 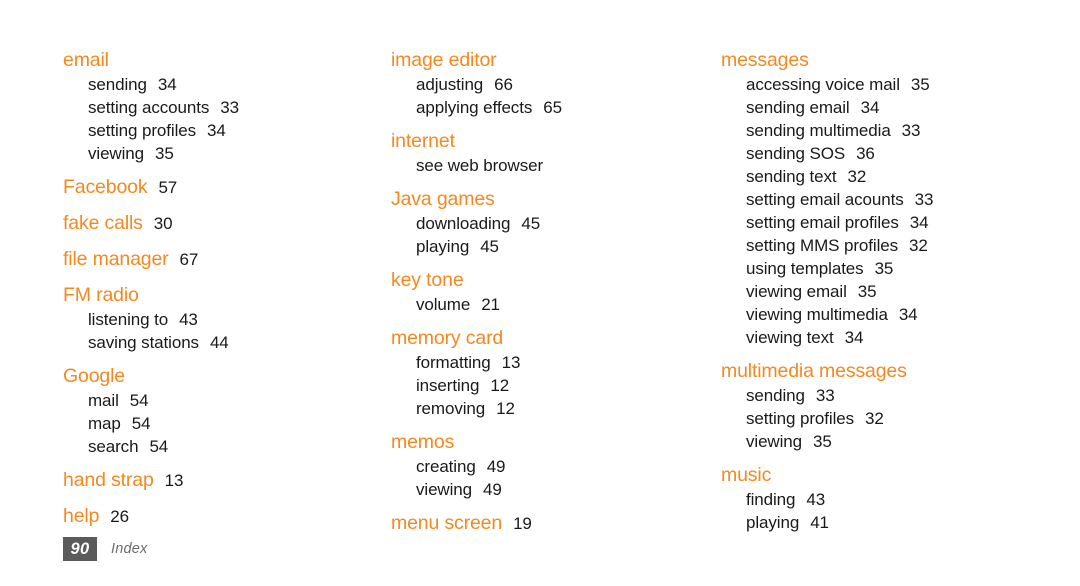 What do you see at coordinates (218, 516) in the screenshot?
I see `index-heading: help 26` at bounding box center [218, 516].